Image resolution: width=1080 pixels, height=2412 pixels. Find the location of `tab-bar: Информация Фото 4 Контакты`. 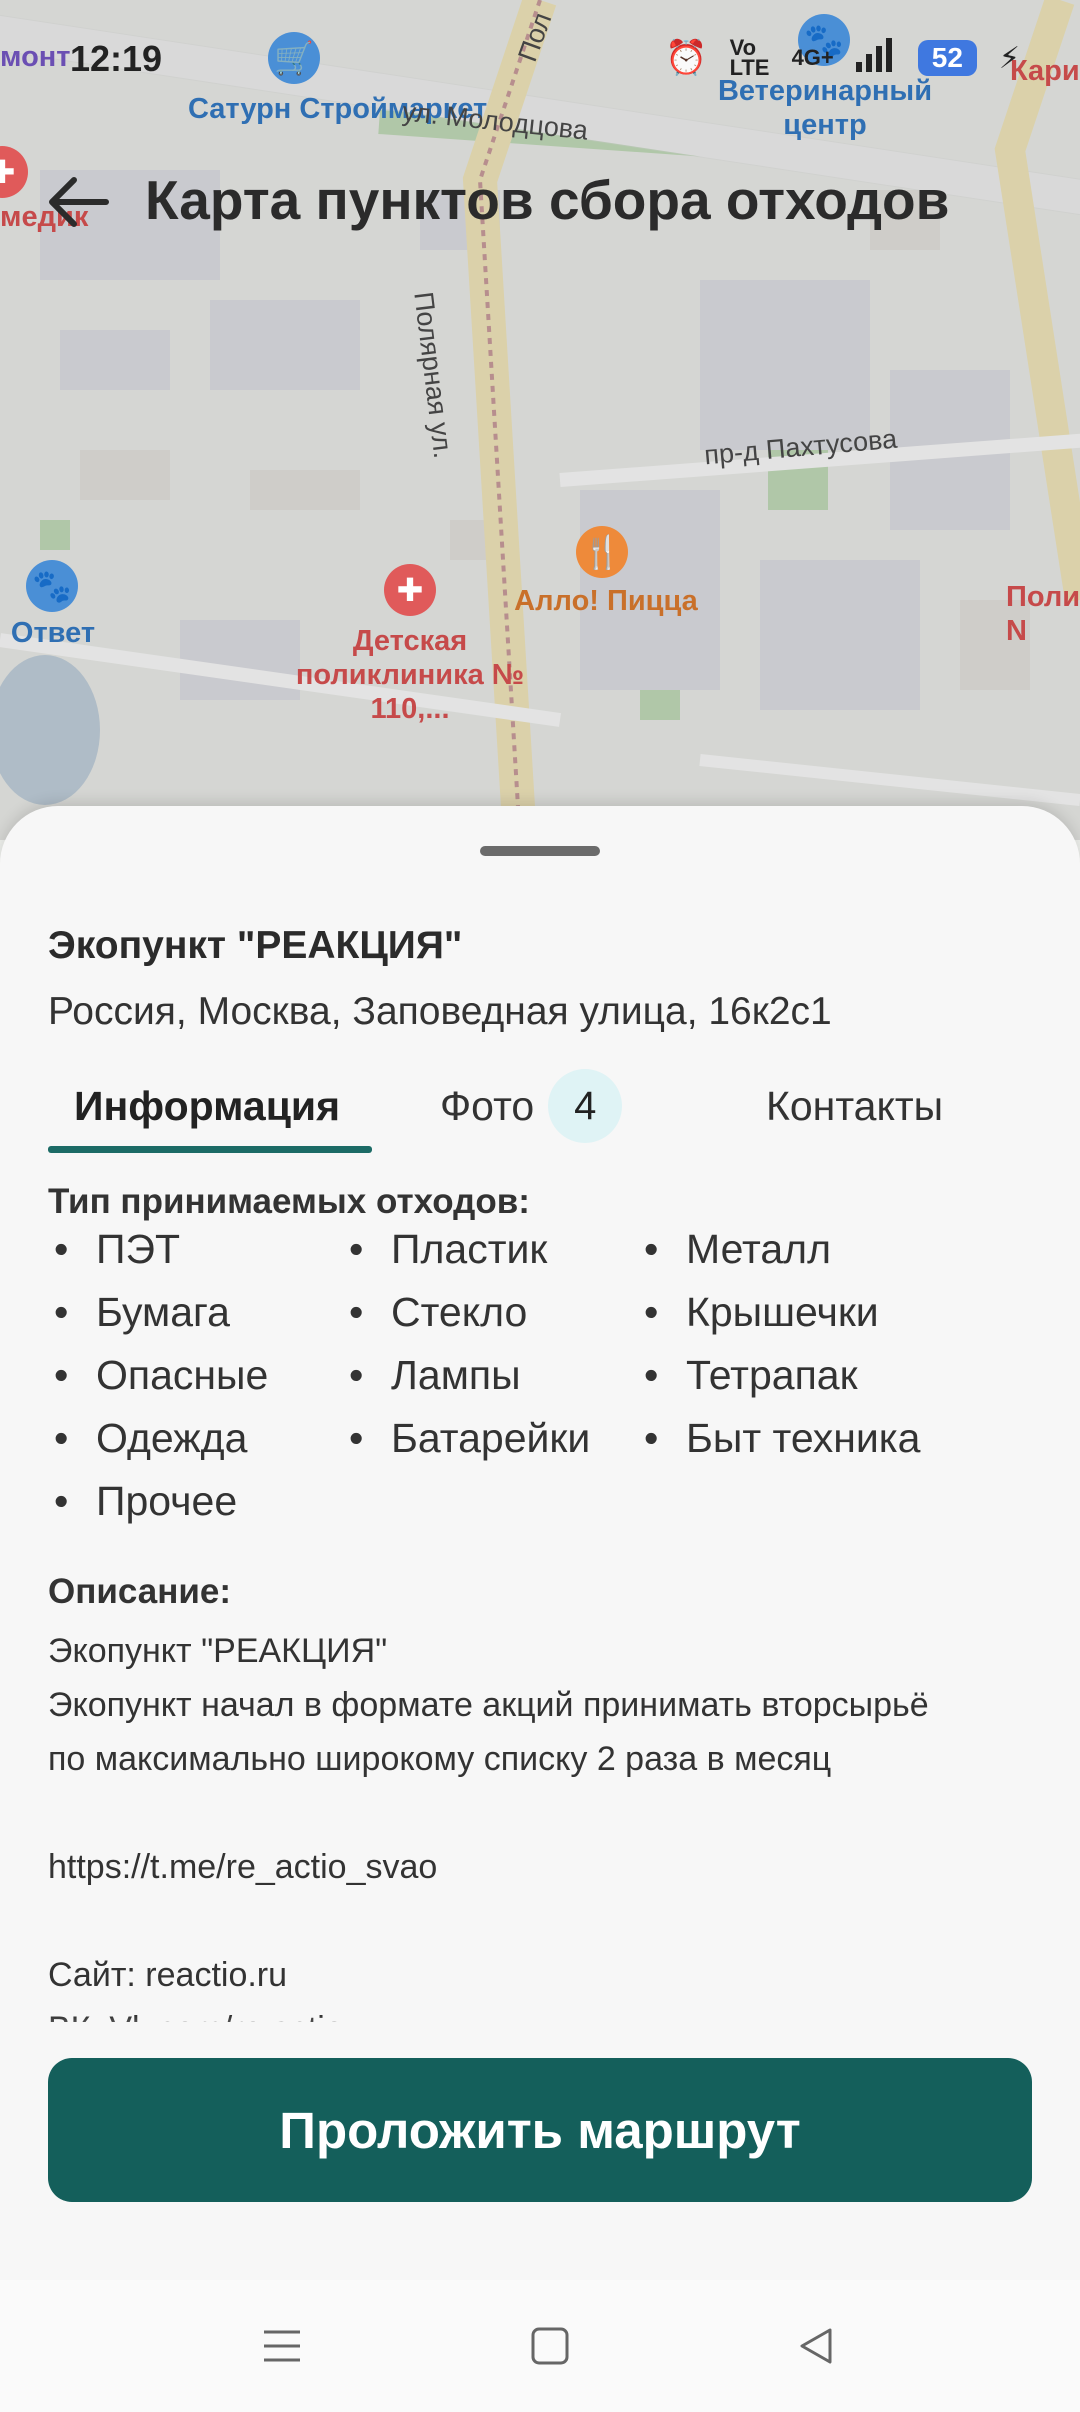

tab-bar: Информация Фото 4 Контакты is located at coordinates (540, 1109).